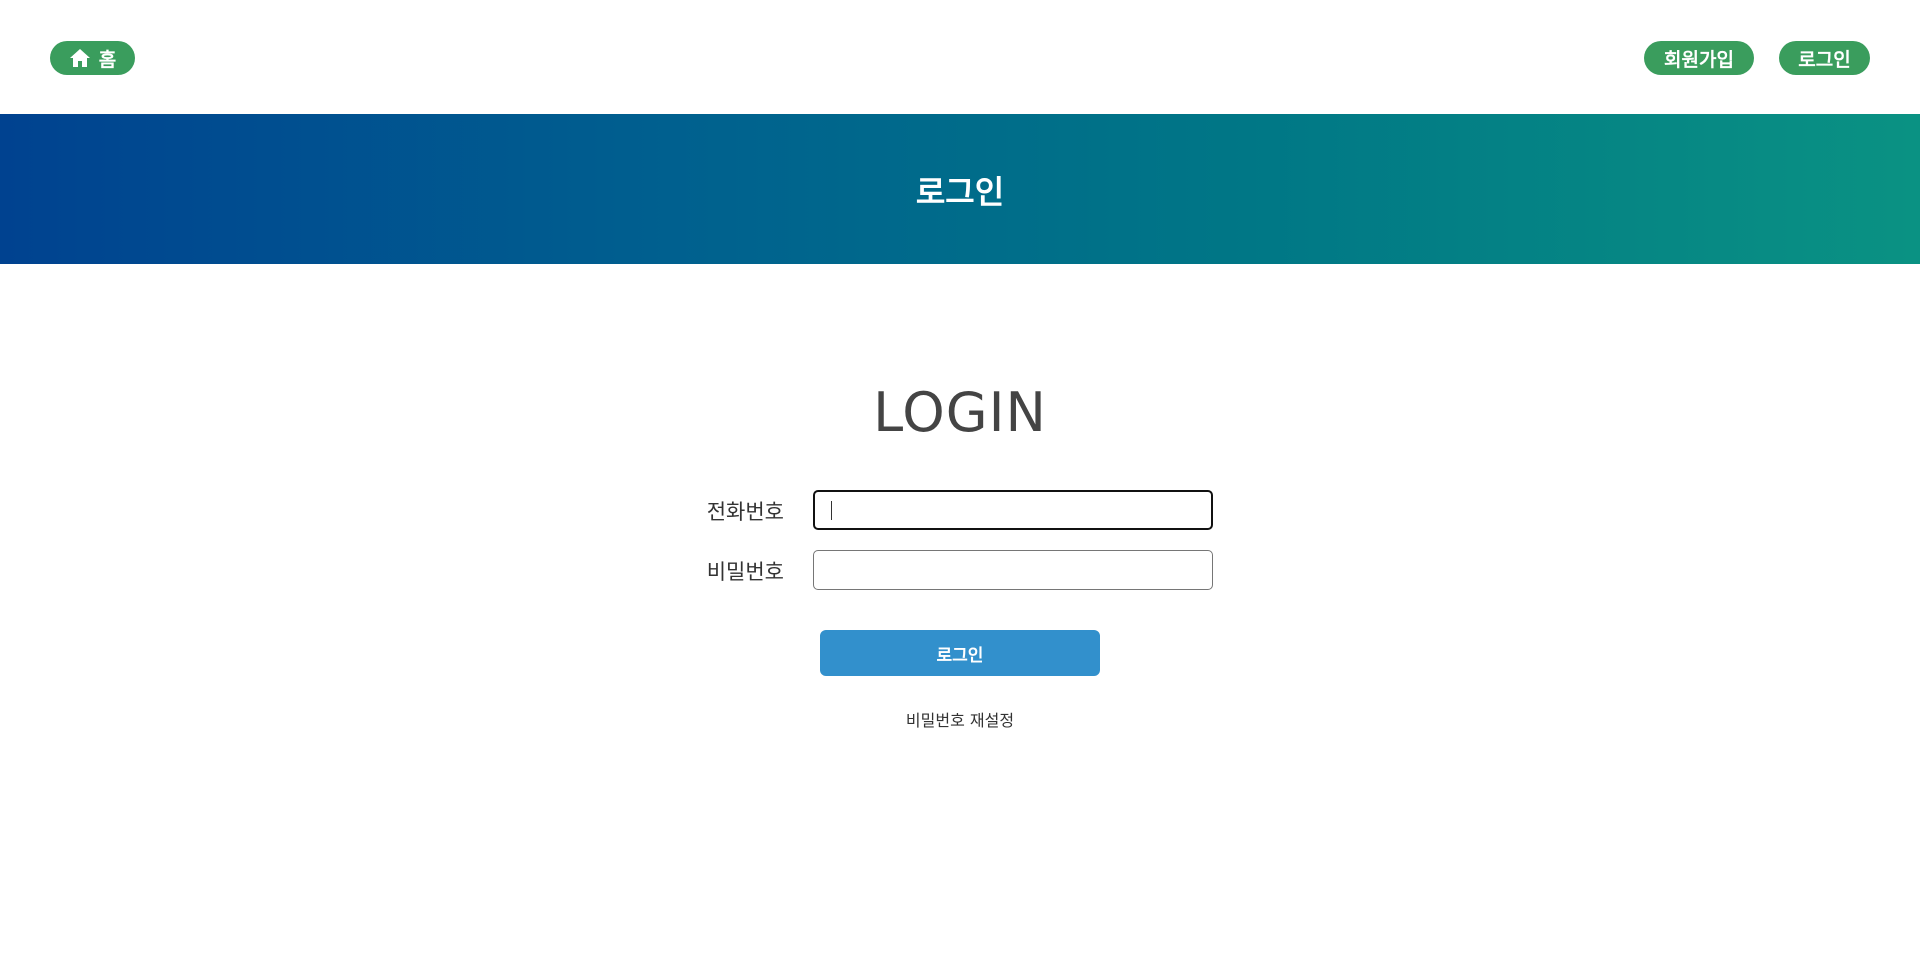 The height and width of the screenshot is (953, 1920). Describe the element at coordinates (1013, 570) in the screenshot. I see `password-input` at that location.